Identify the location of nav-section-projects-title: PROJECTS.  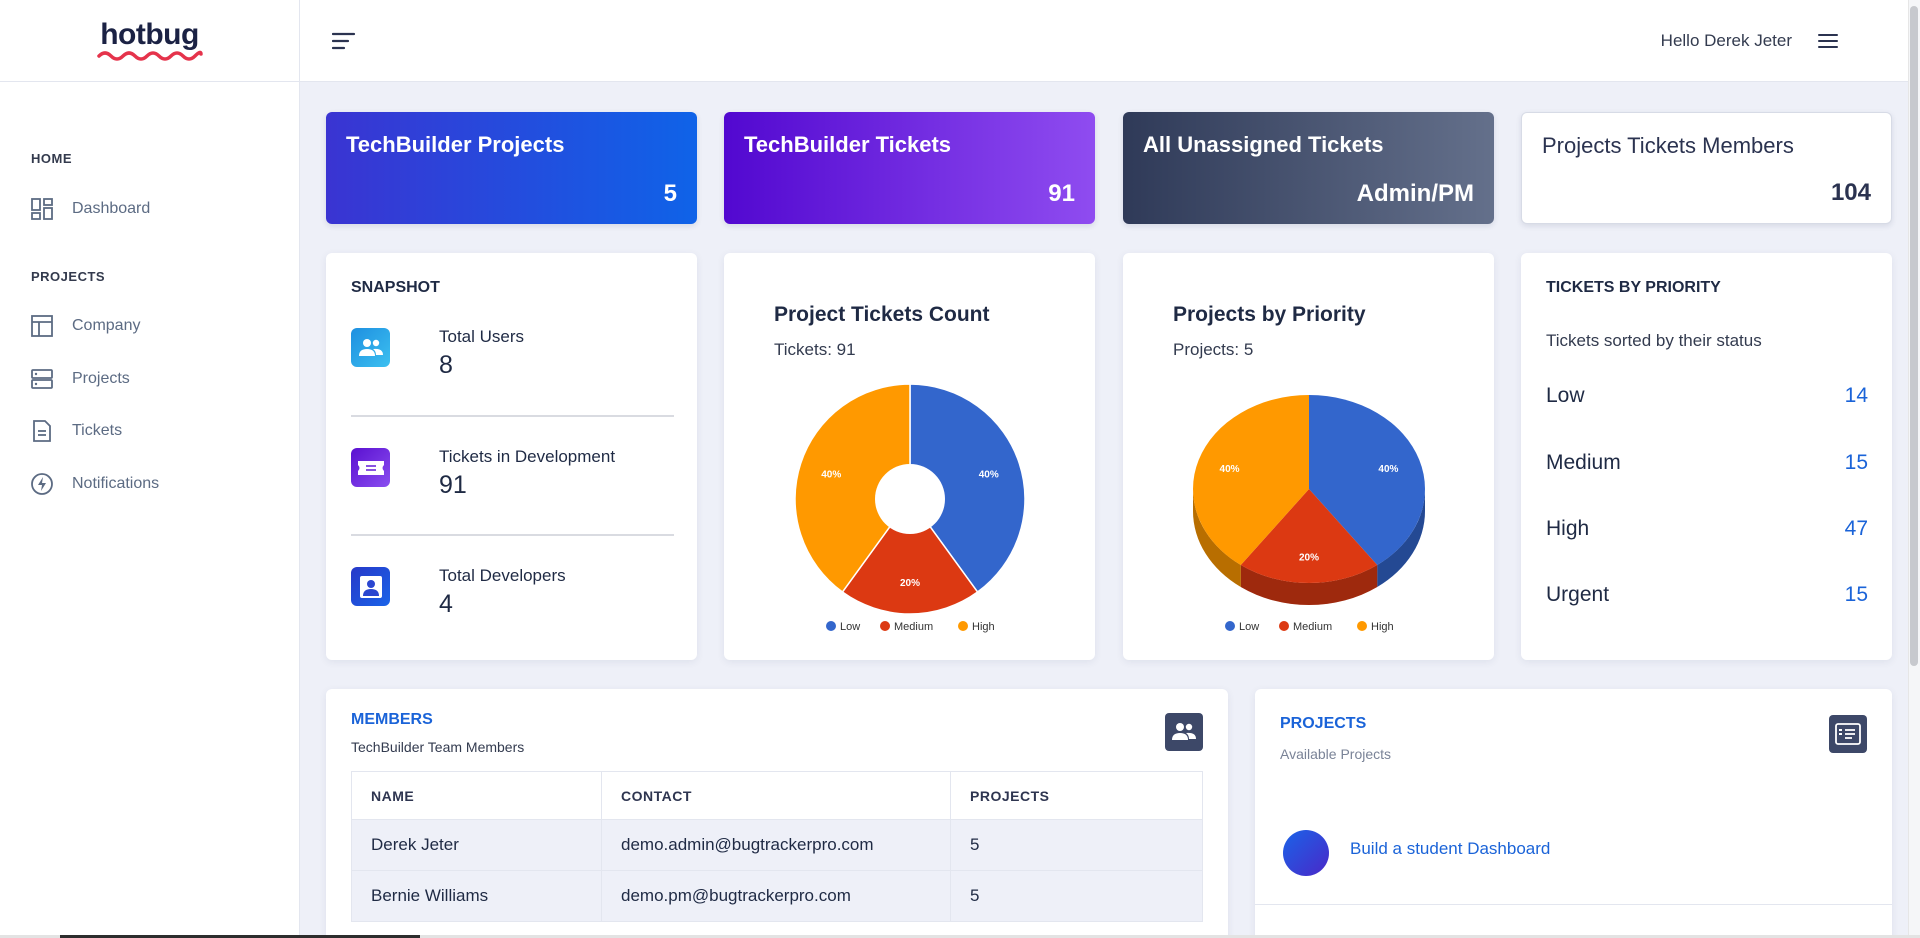
(68, 276).